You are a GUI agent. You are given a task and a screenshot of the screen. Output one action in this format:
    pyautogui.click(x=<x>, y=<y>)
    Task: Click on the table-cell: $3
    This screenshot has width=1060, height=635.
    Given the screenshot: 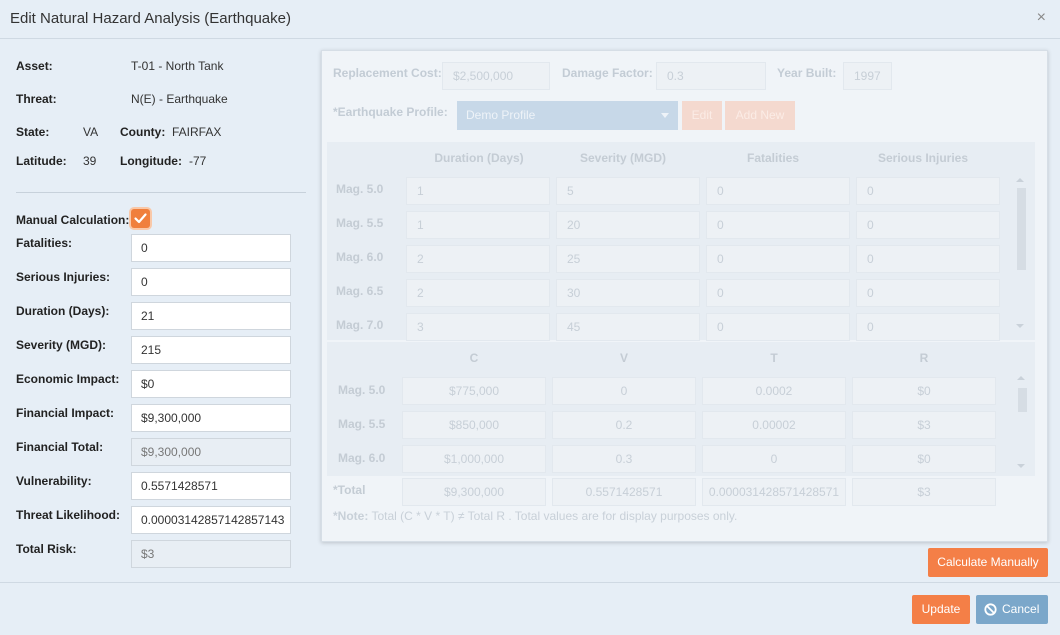 What is the action you would take?
    pyautogui.click(x=924, y=425)
    